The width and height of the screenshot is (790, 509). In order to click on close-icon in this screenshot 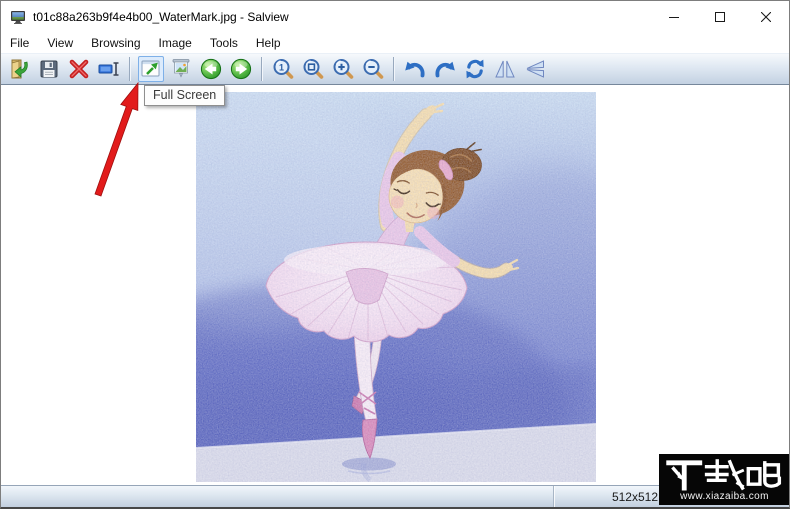, I will do `click(766, 17)`.